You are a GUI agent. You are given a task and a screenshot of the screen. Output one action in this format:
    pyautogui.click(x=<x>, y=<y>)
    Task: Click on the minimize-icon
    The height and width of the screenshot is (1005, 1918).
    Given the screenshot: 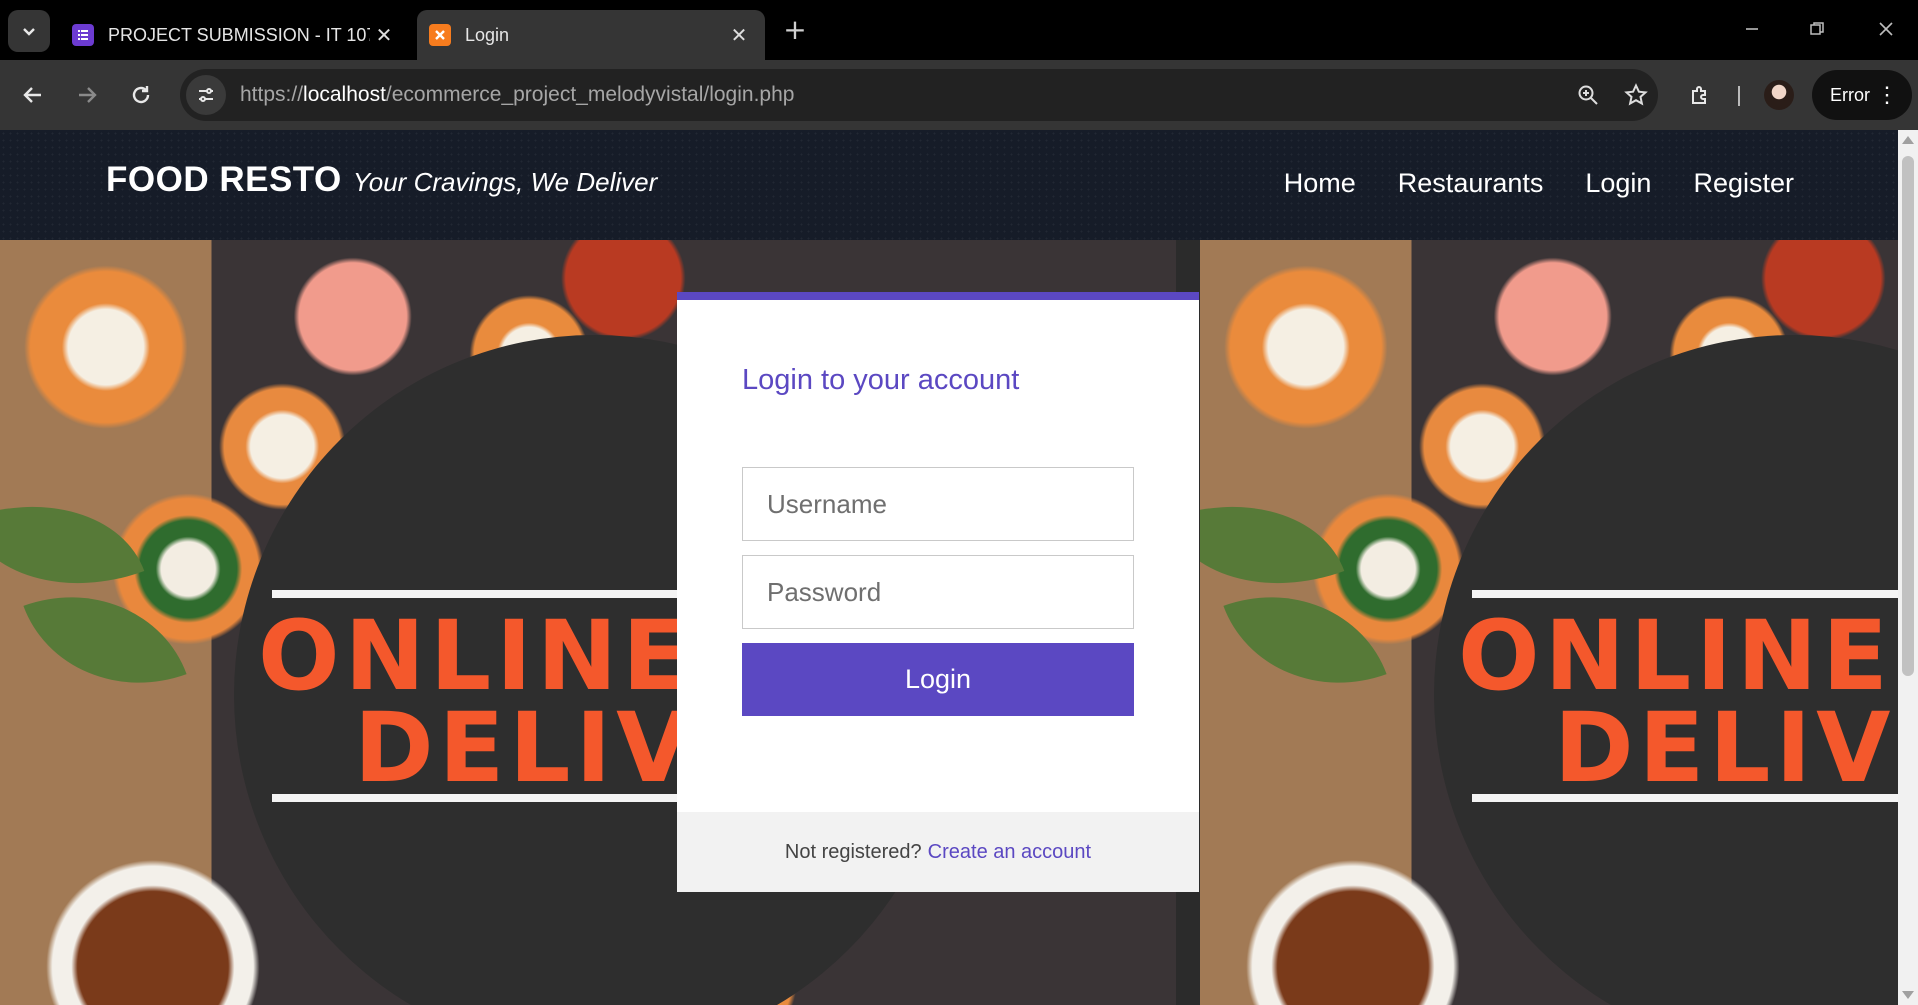 What is the action you would take?
    pyautogui.click(x=1752, y=29)
    